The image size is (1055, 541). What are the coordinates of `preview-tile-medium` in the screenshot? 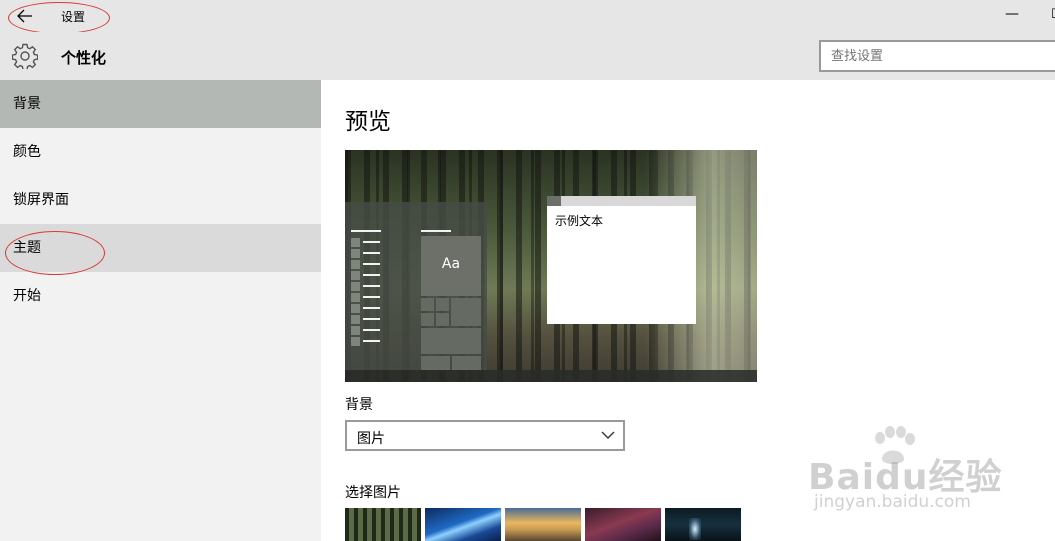 It's located at (466, 312).